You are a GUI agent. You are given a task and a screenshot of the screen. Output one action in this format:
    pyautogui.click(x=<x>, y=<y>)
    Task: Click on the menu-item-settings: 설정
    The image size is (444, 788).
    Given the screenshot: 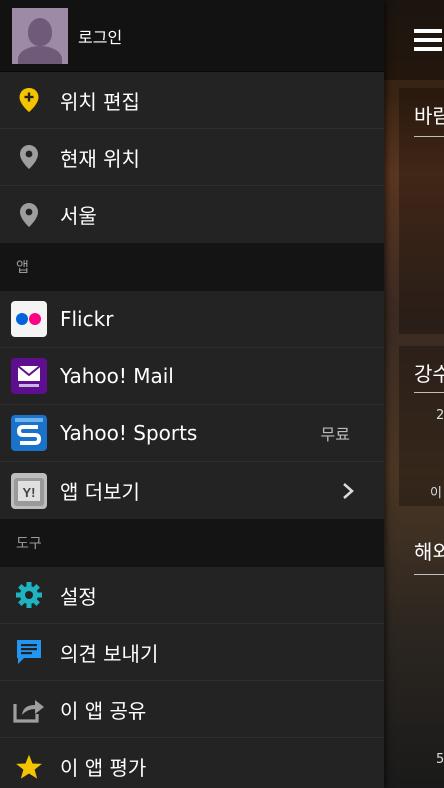 What is the action you would take?
    pyautogui.click(x=192, y=595)
    